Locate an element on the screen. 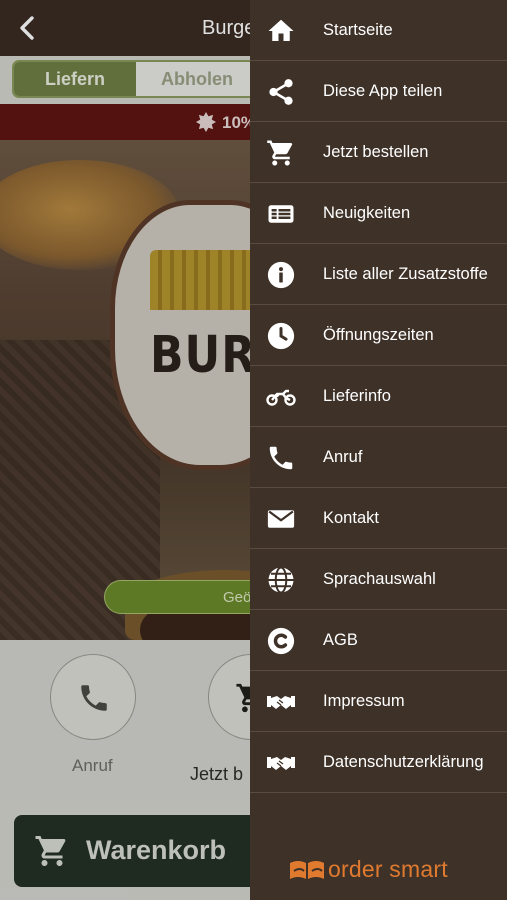  menu-item-startseite: Startseite is located at coordinates (378, 30).